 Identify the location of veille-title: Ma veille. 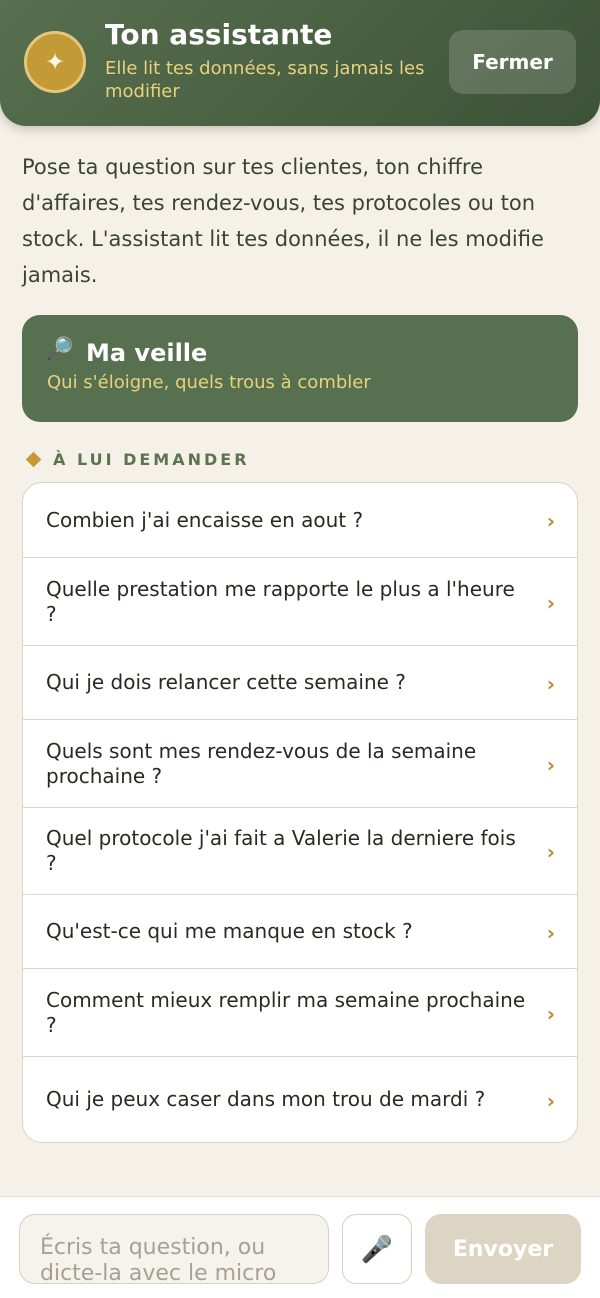
(147, 353).